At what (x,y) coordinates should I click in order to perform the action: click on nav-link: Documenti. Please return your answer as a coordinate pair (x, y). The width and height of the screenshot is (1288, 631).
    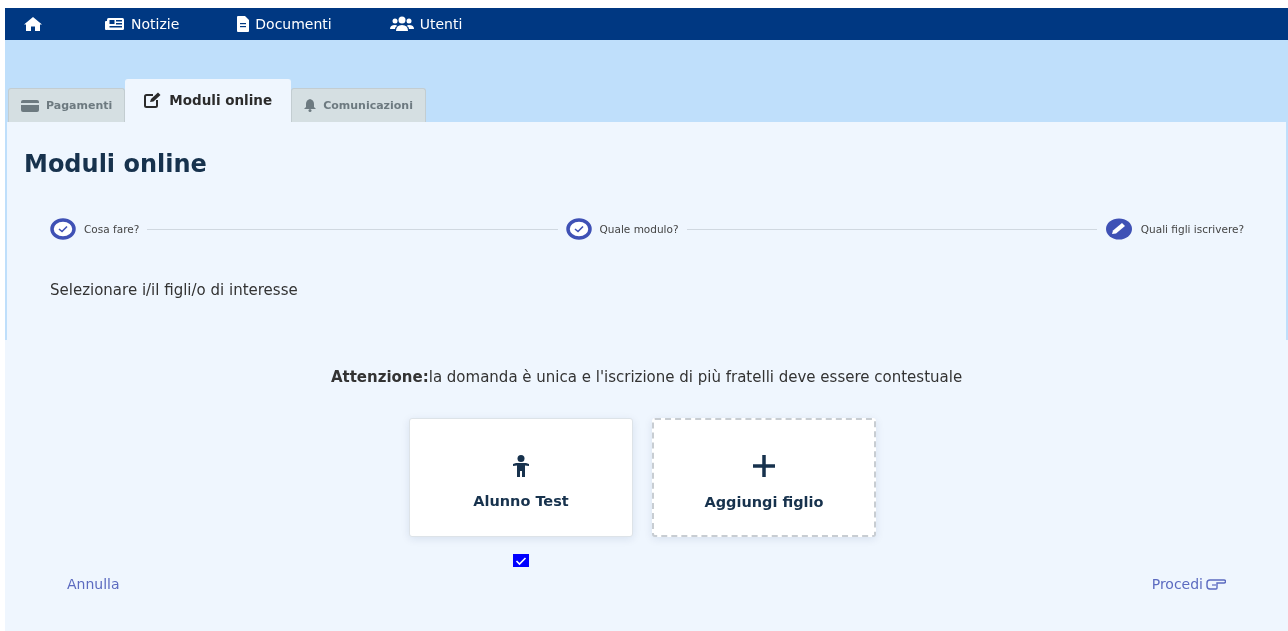
    Looking at the image, I should click on (284, 24).